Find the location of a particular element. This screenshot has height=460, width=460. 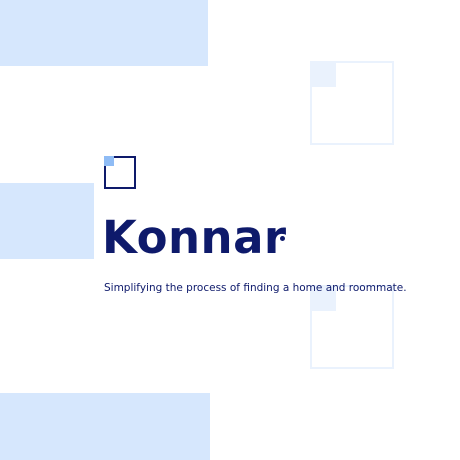

logo-mark-icon is located at coordinates (120, 172).